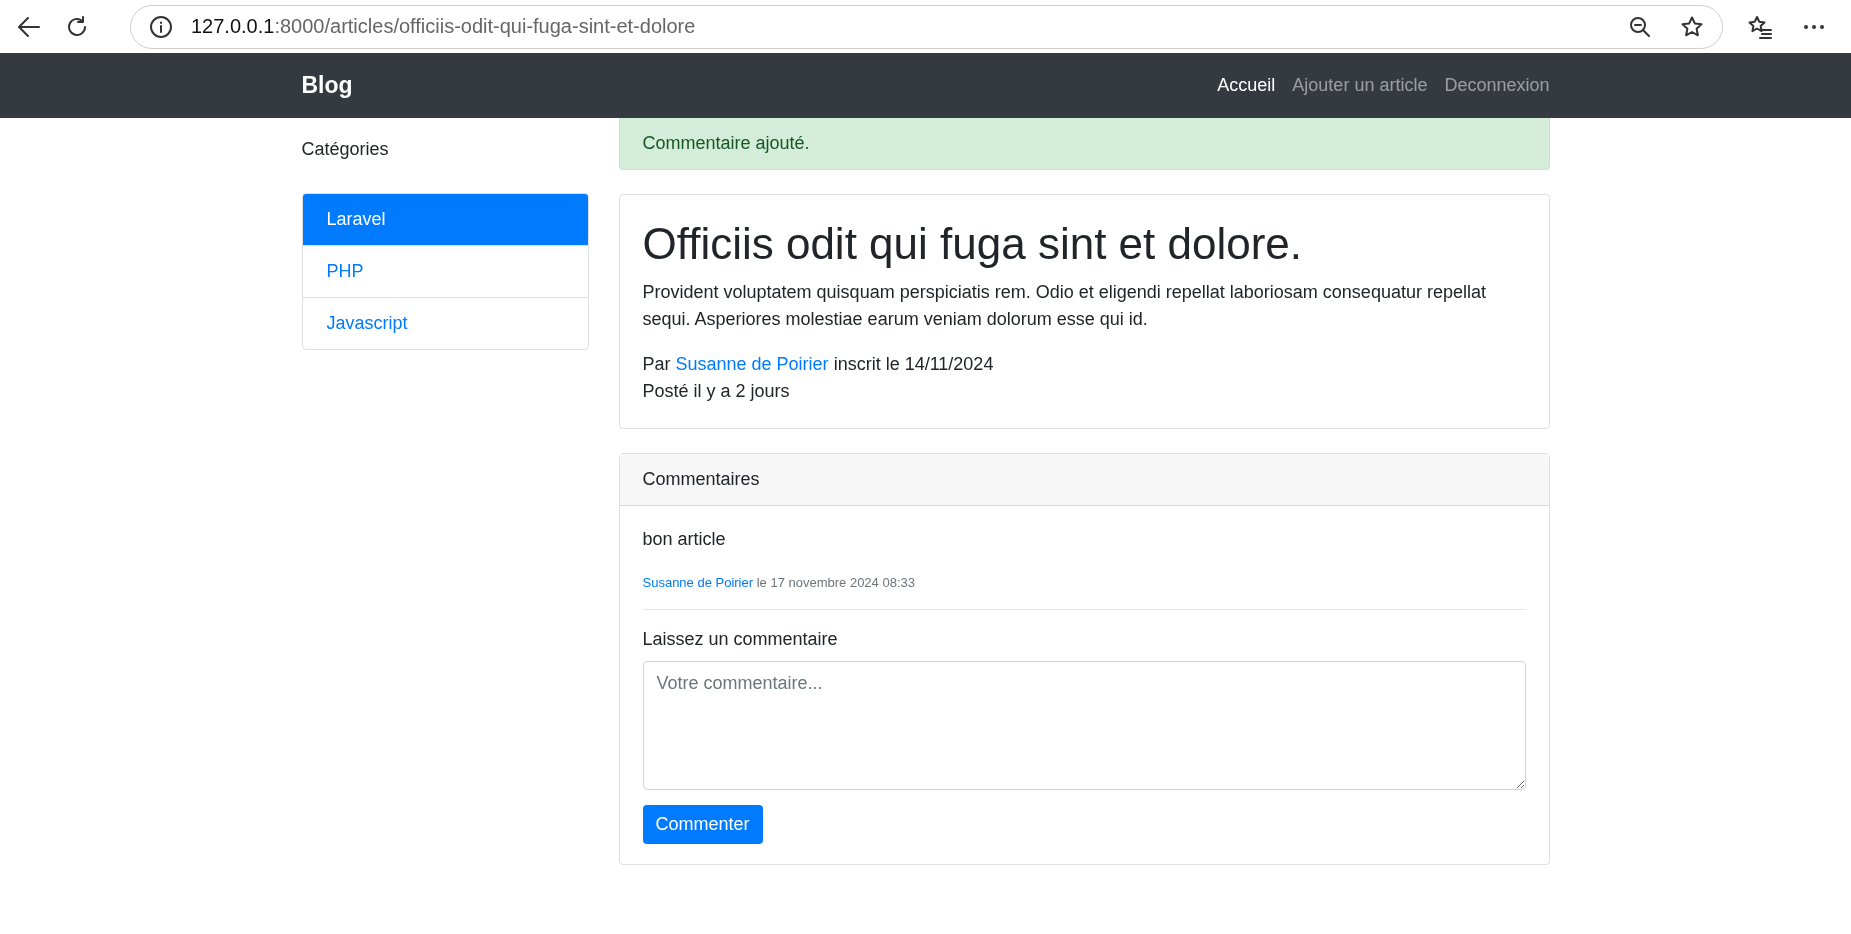 Image resolution: width=1851 pixels, height=934 pixels. Describe the element at coordinates (698, 582) in the screenshot. I see `comment-author-link: Susanne de Poirier` at that location.